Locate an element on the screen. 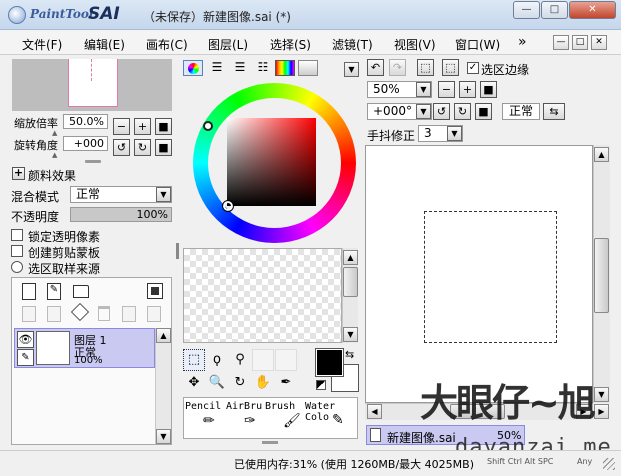 The width and height of the screenshot is (621, 476). new-layer-icon is located at coordinates (29, 291).